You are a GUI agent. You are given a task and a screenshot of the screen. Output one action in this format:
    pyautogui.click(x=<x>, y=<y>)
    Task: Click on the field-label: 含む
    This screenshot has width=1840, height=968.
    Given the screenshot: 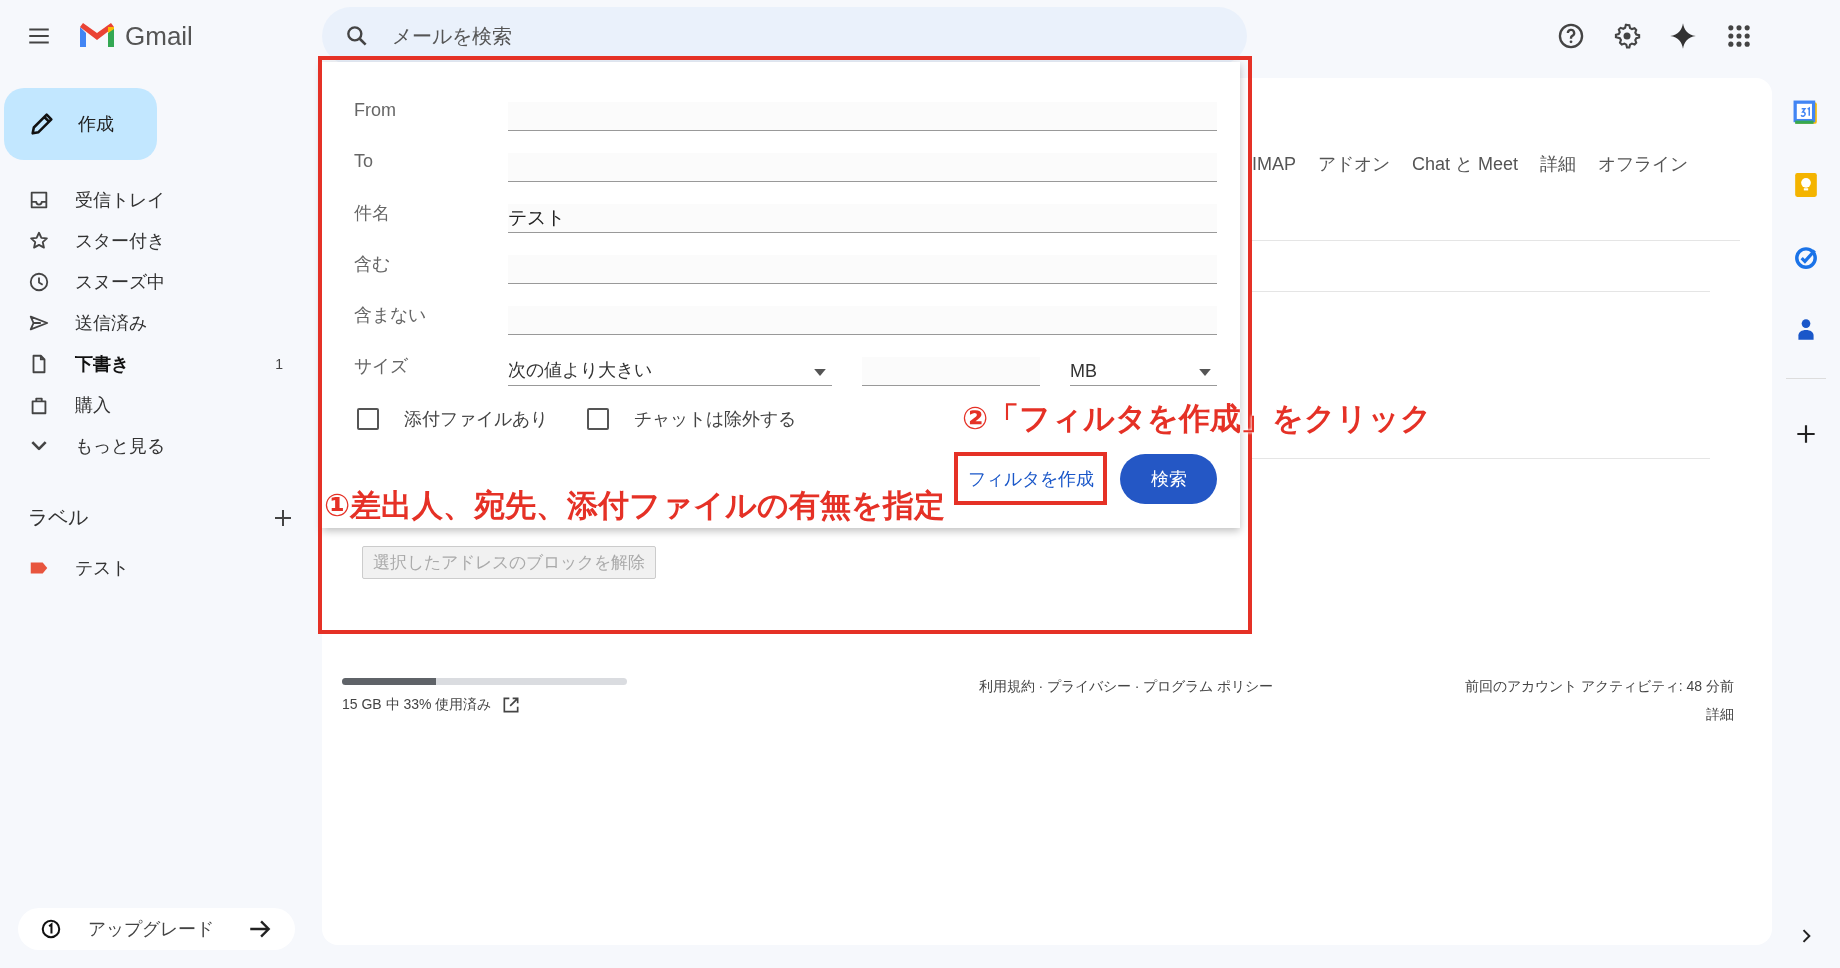 What is the action you would take?
    pyautogui.click(x=372, y=264)
    